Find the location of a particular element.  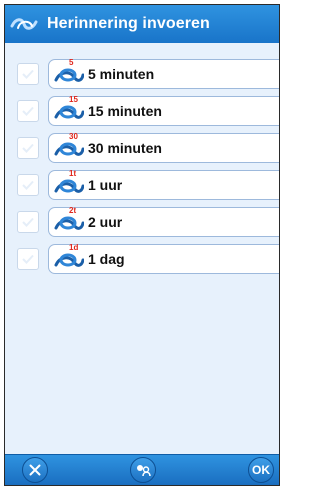

list-item: 2t 2 uur is located at coordinates (142, 221).